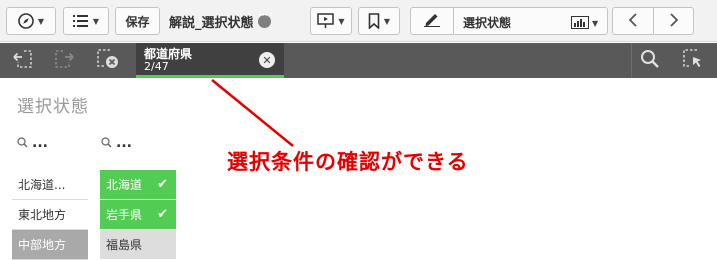 The width and height of the screenshot is (717, 260). What do you see at coordinates (53, 107) in the screenshot?
I see `sheet-title: 選択状態` at bounding box center [53, 107].